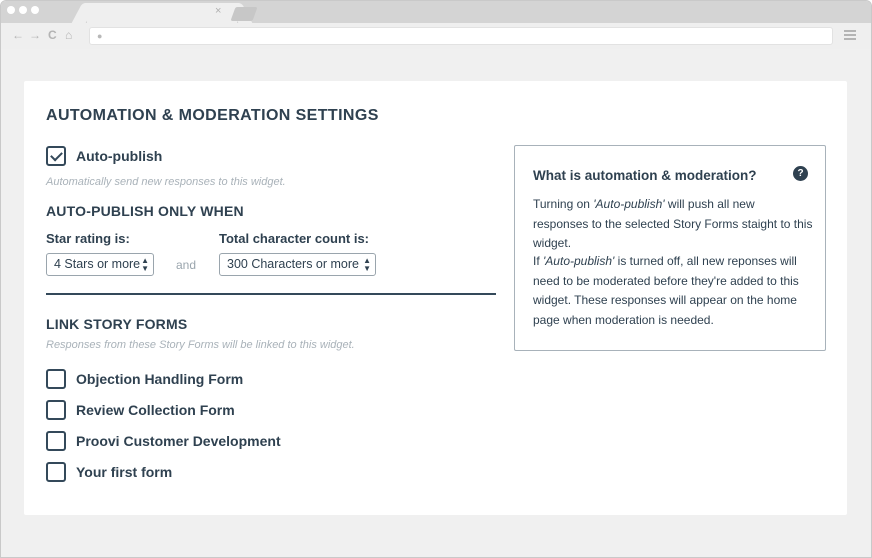 The image size is (872, 558). What do you see at coordinates (538, 261) in the screenshot?
I see `info-text: If` at bounding box center [538, 261].